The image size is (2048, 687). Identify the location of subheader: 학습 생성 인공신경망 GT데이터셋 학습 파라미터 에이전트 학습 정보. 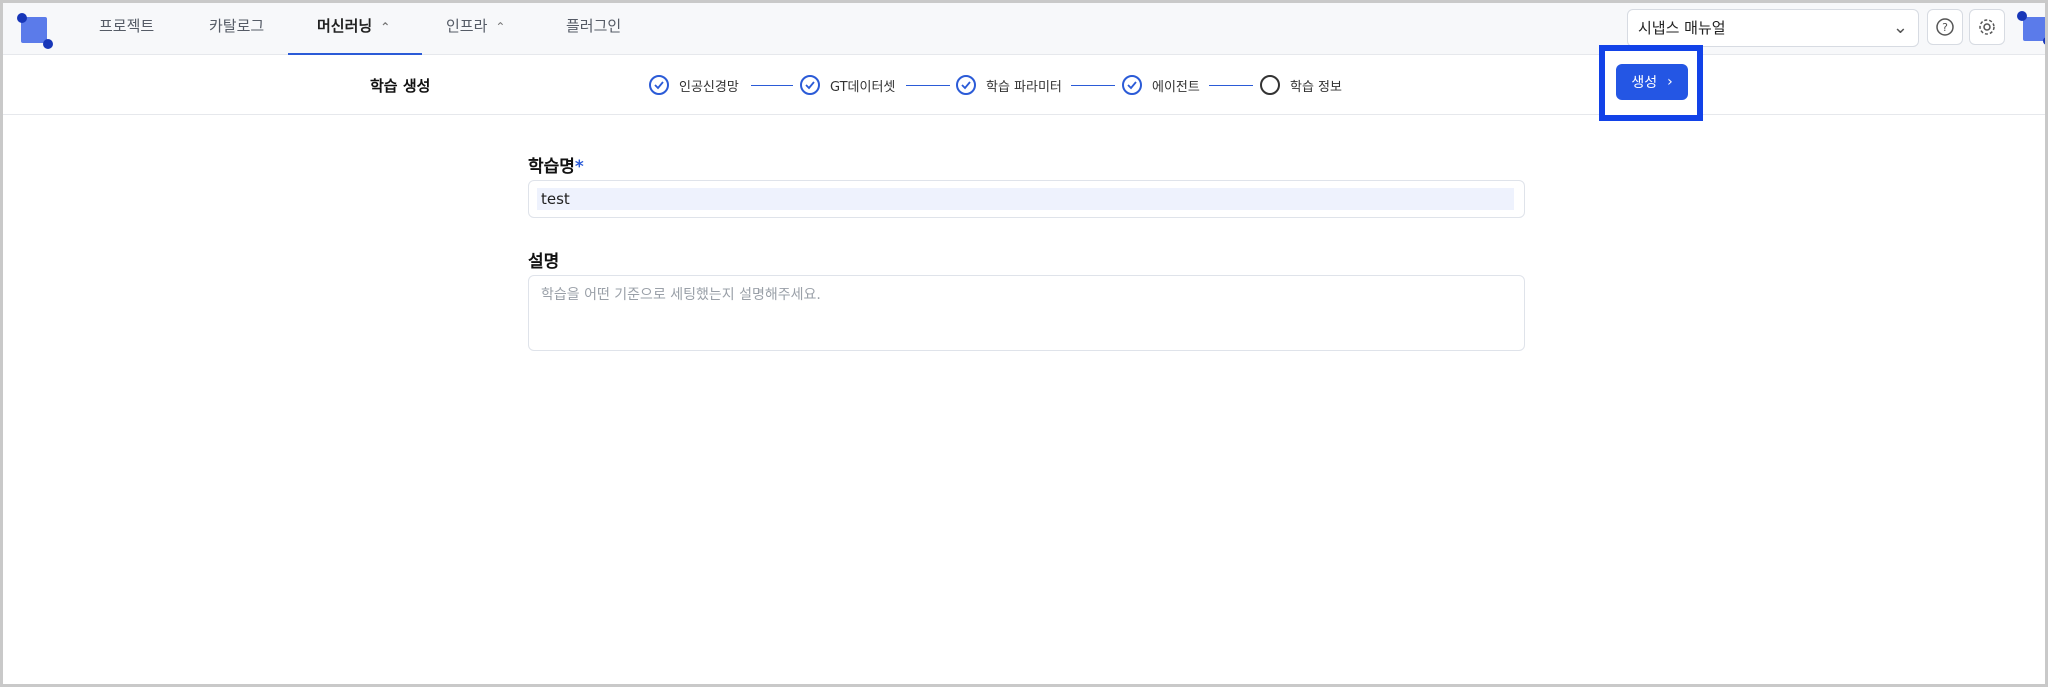
(1024, 85).